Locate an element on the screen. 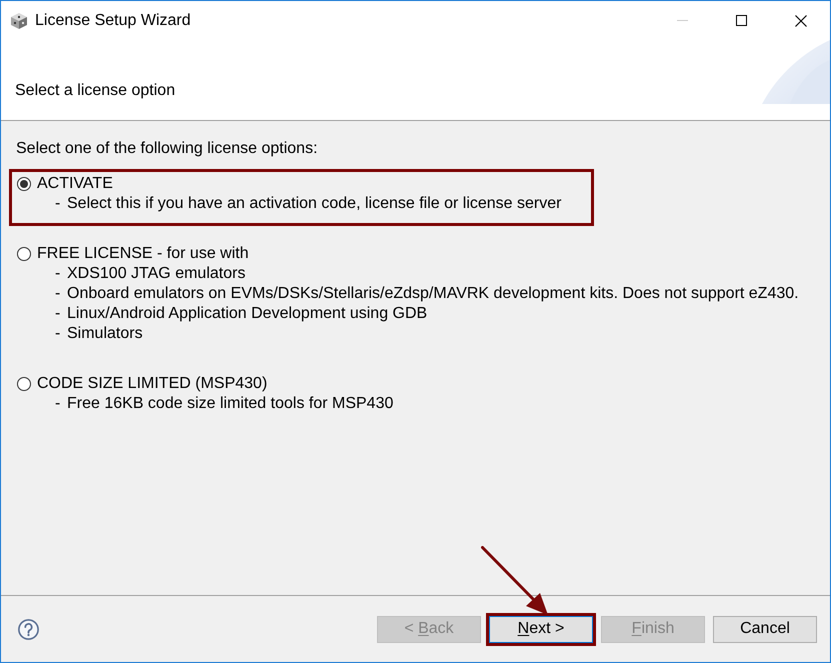 The image size is (831, 663). next-button: Next > is located at coordinates (541, 629).